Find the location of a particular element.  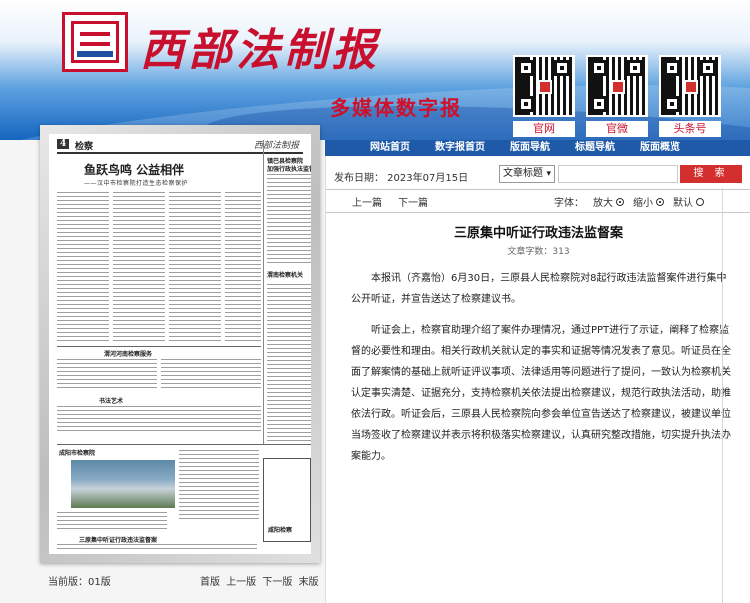

font-shrink-option: 缩小 is located at coordinates (648, 201).